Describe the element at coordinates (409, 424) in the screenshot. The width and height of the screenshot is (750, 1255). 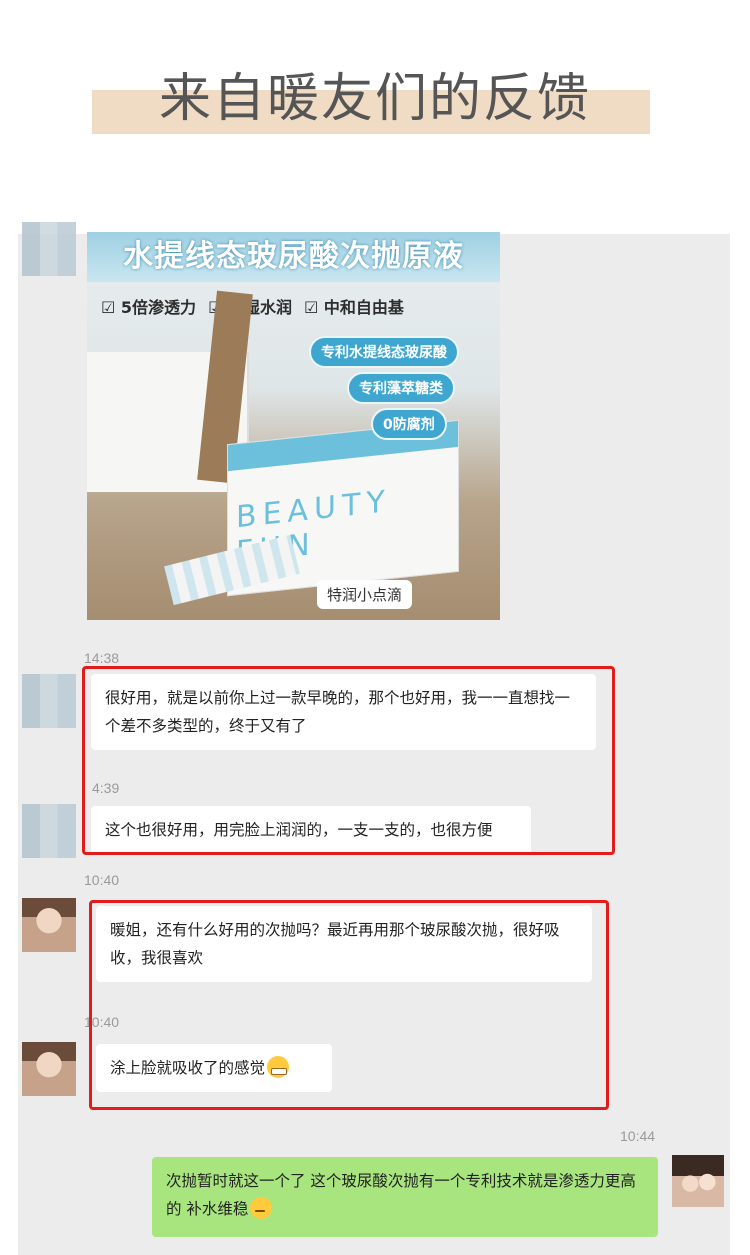
I see `feature-pill: 0防腐剂` at that location.